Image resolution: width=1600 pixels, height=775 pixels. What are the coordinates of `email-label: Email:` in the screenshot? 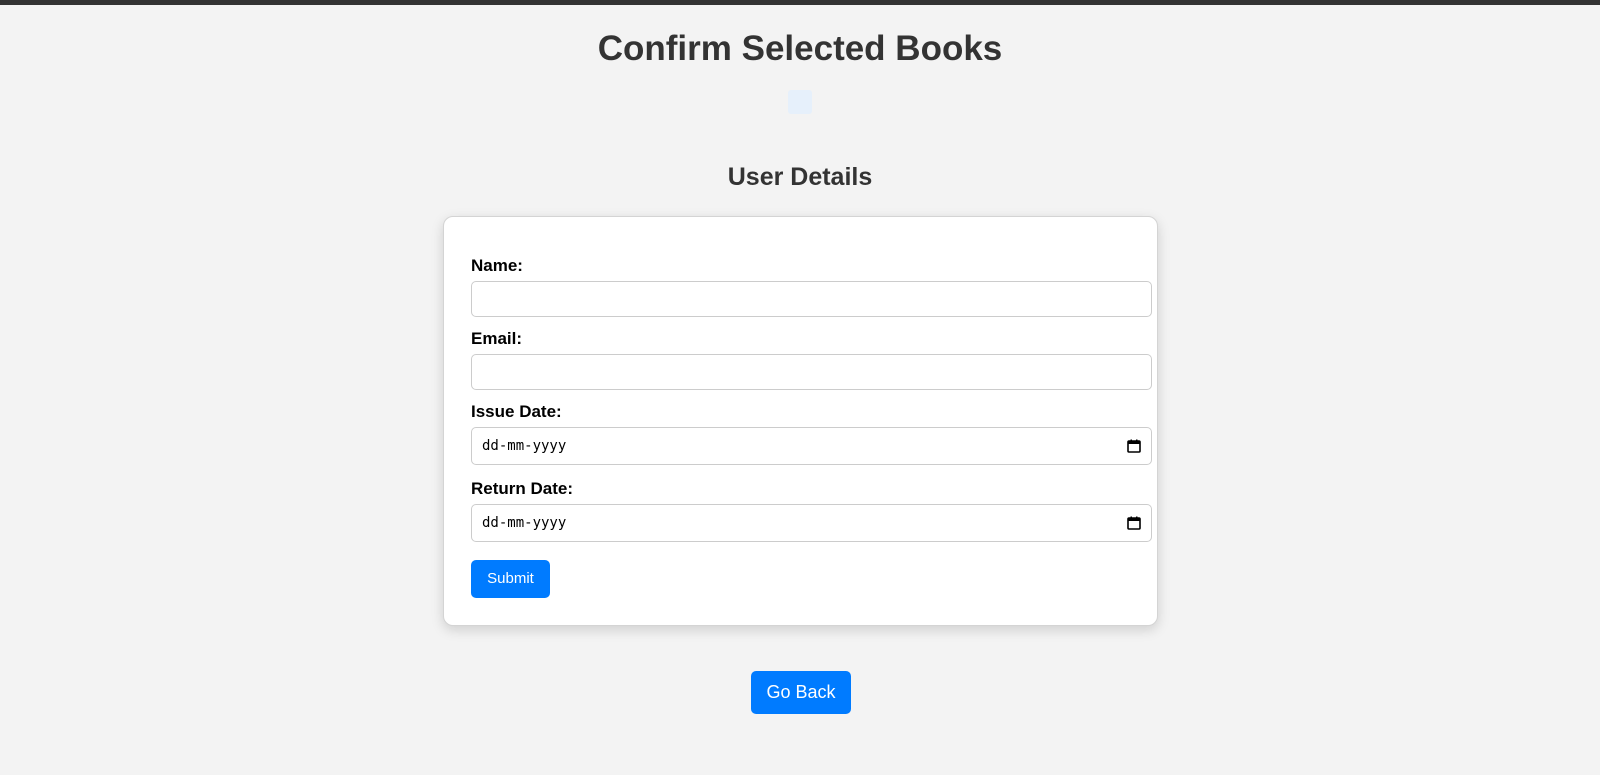 It's located at (497, 338).